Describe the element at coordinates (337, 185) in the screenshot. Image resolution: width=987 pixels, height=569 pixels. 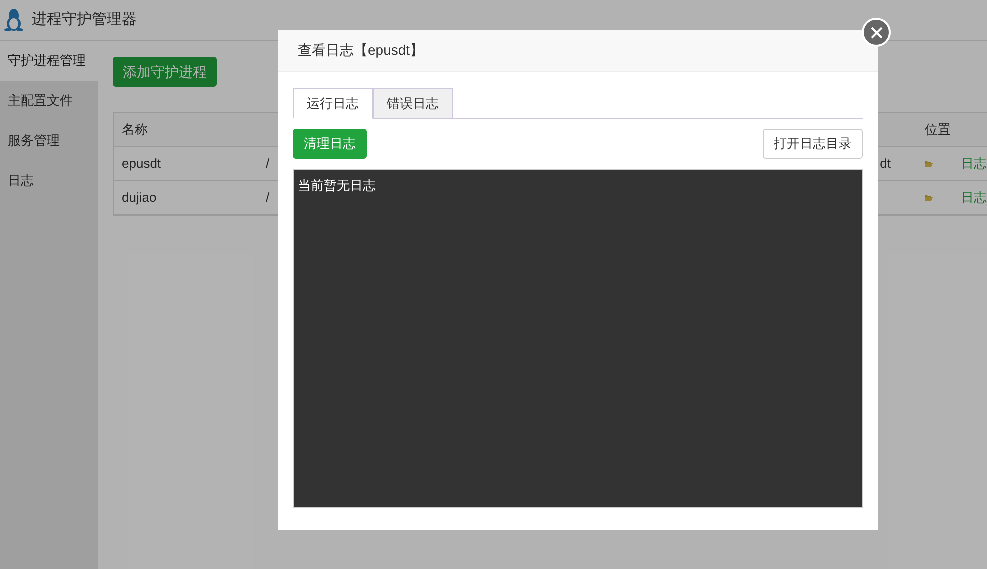
I see `log-message: 当前暂无日志` at that location.